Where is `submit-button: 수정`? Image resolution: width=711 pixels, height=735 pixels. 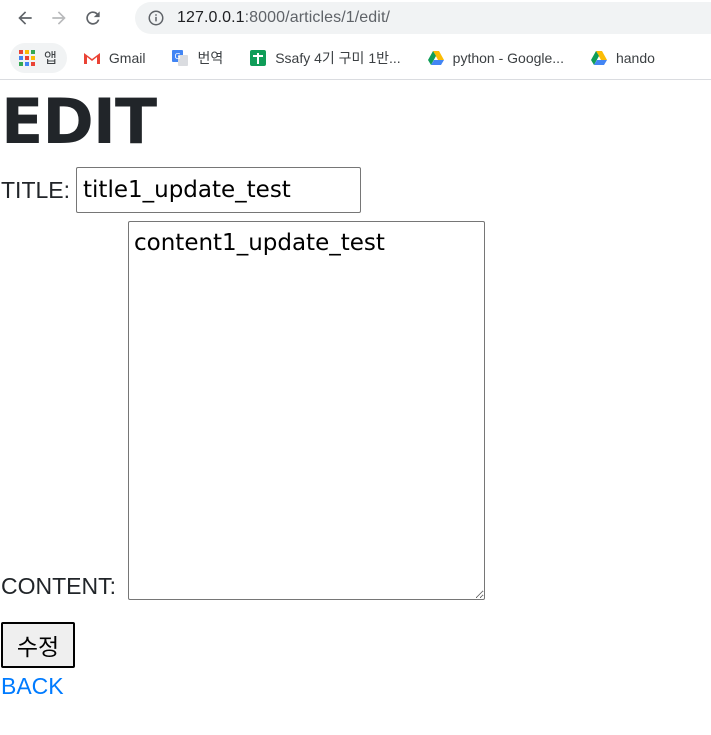 submit-button: 수정 is located at coordinates (38, 645).